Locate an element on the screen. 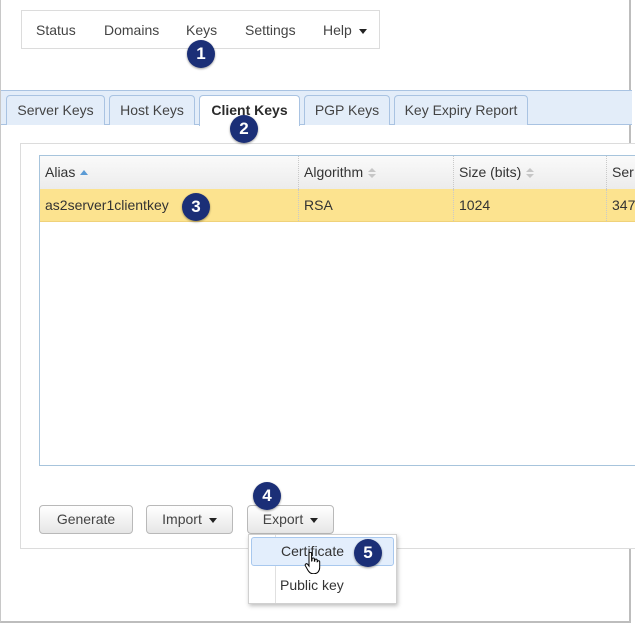  generate-button: Generate is located at coordinates (86, 519).